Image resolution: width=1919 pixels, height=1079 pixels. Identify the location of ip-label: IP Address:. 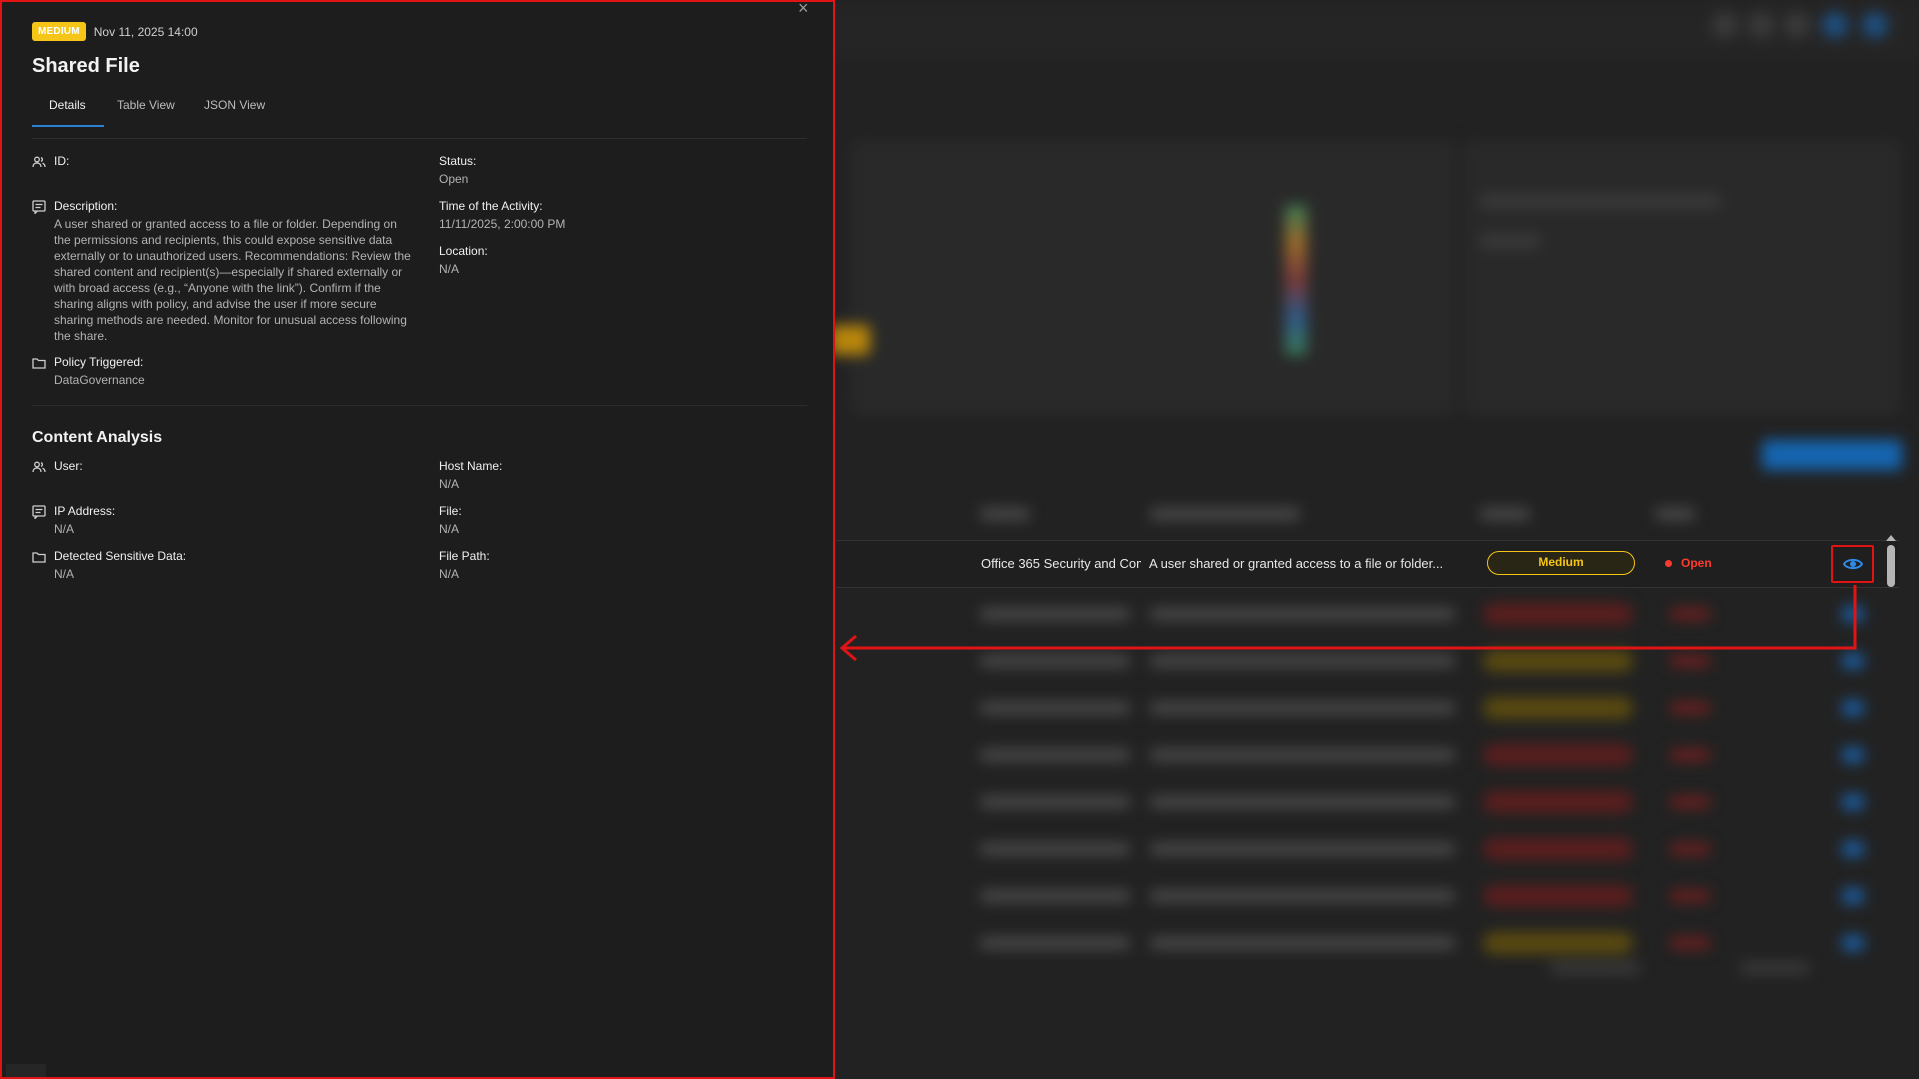
(85, 511).